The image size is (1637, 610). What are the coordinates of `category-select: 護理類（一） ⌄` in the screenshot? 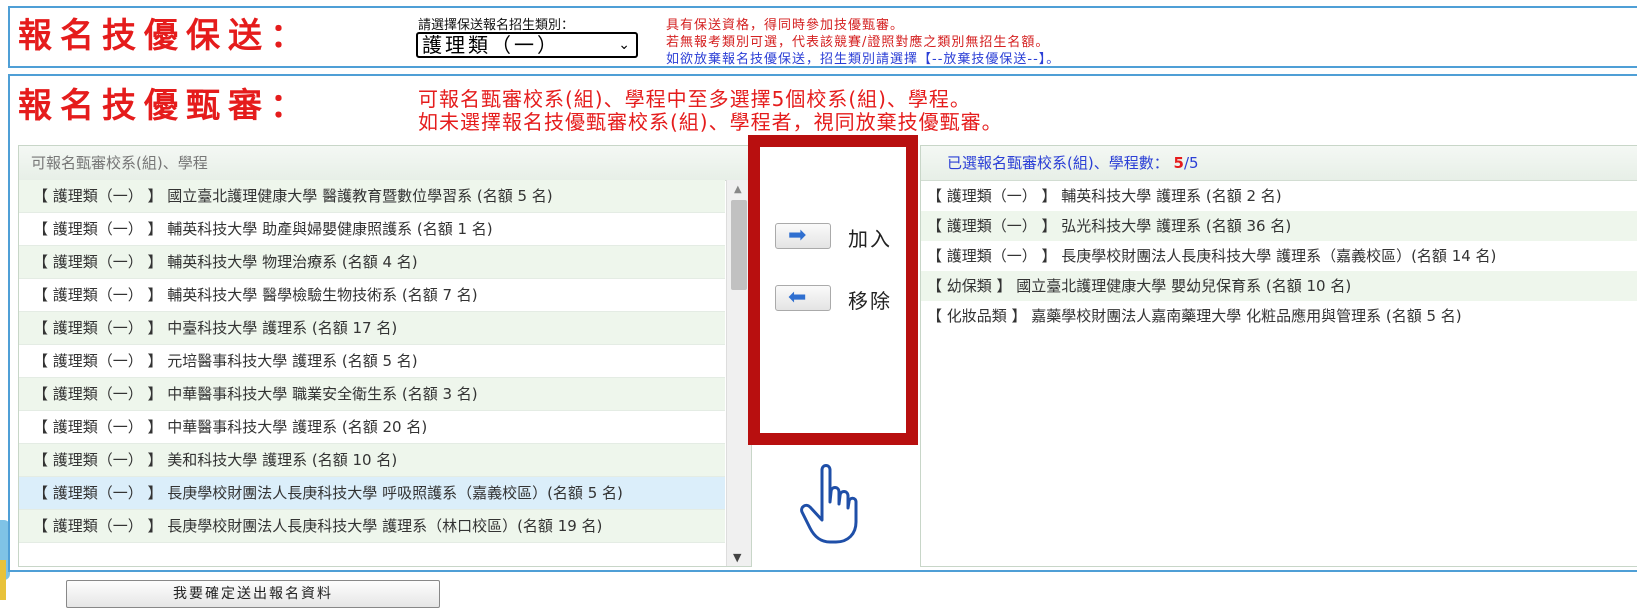 It's located at (527, 45).